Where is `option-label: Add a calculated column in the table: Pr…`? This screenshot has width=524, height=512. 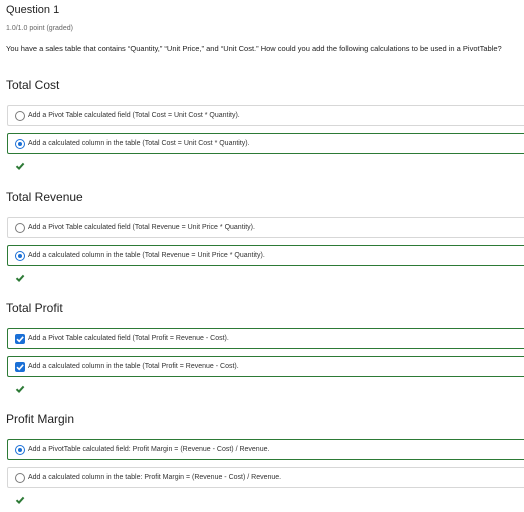
option-label: Add a calculated column in the table: Pr… is located at coordinates (155, 477).